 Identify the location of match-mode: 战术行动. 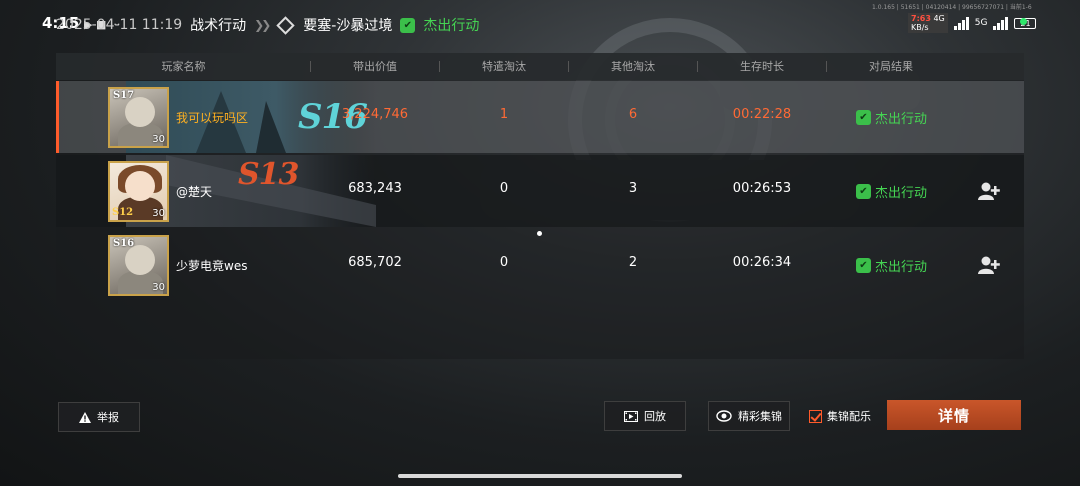
(218, 26).